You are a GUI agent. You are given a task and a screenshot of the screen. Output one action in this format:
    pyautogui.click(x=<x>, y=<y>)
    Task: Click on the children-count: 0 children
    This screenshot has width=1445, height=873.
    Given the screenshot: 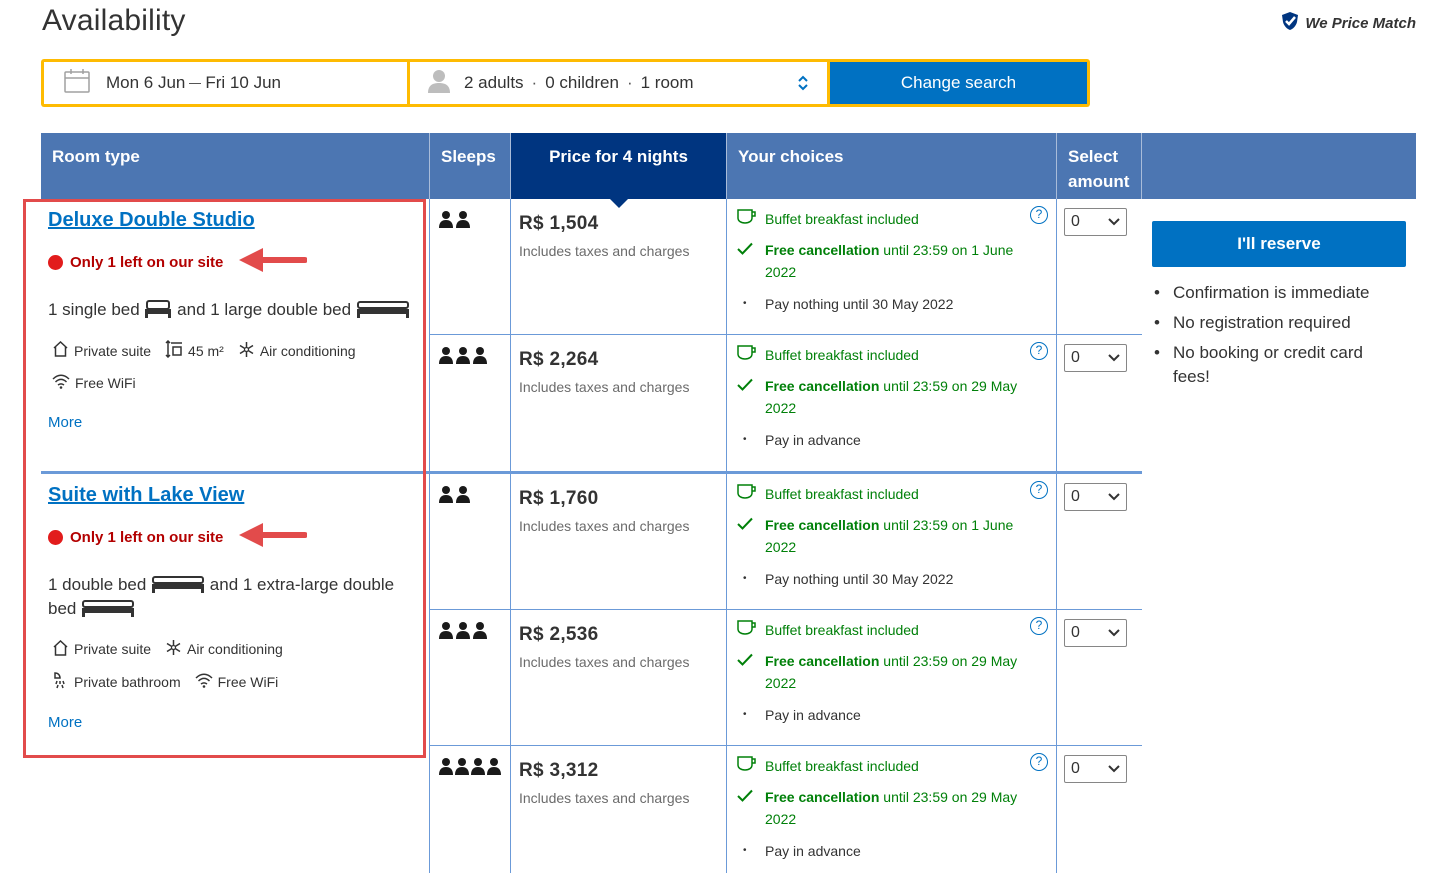 What is the action you would take?
    pyautogui.click(x=582, y=82)
    